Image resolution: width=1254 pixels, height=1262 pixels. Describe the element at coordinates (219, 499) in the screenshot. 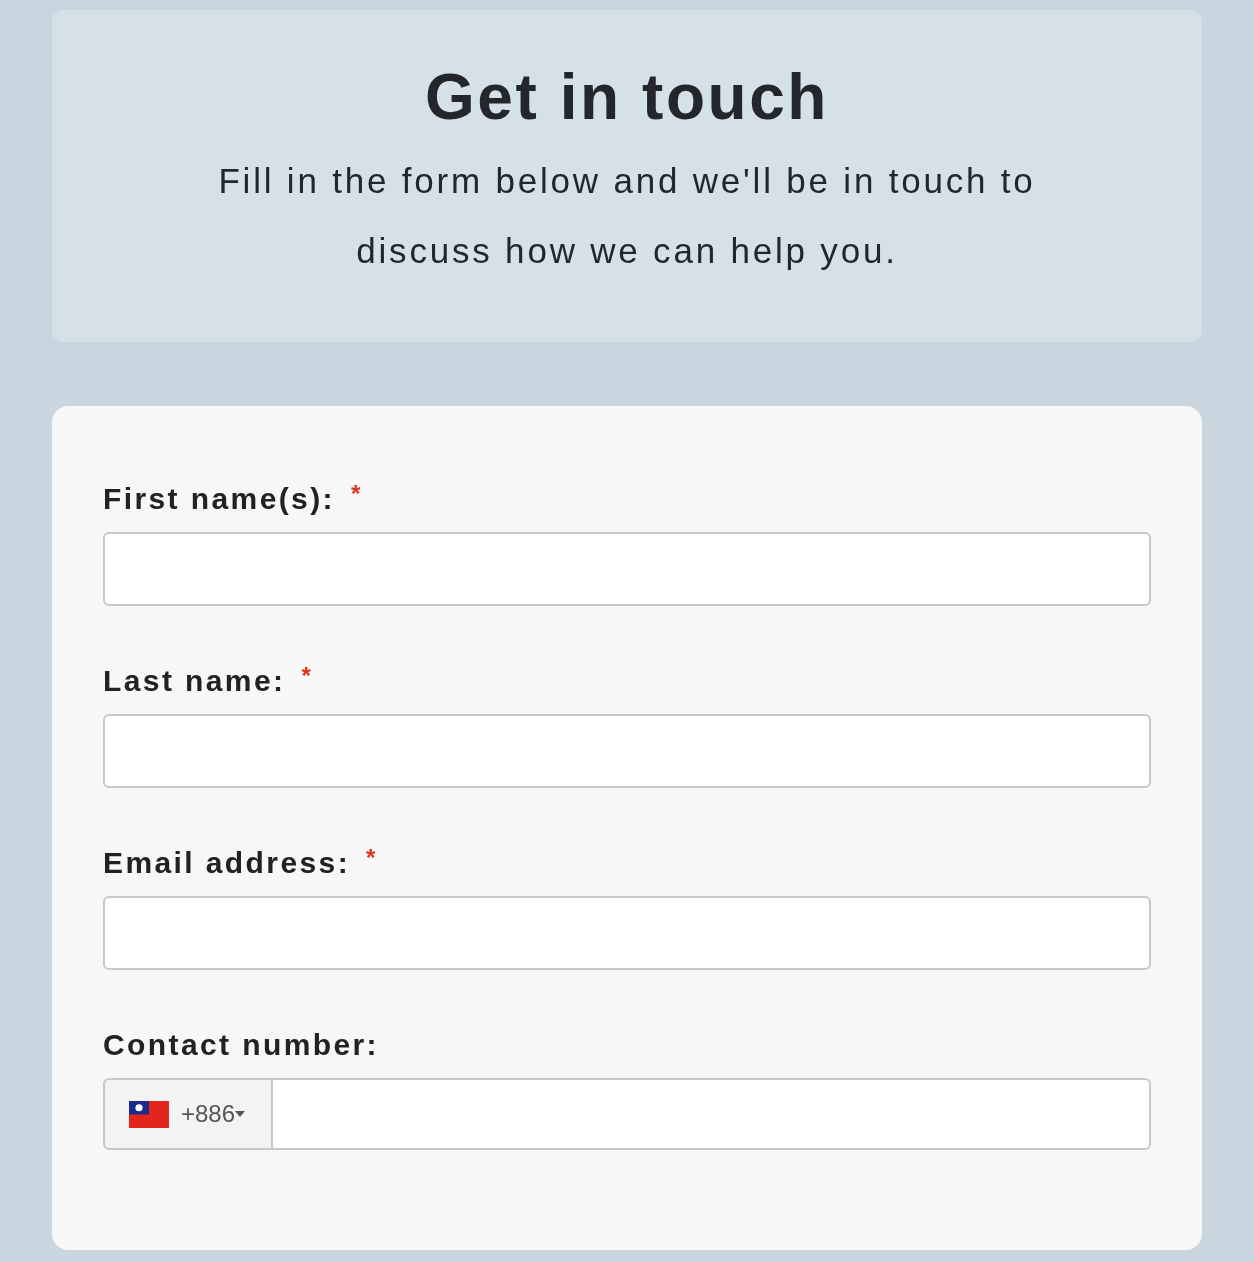

I see `field-label: First name(s):` at that location.